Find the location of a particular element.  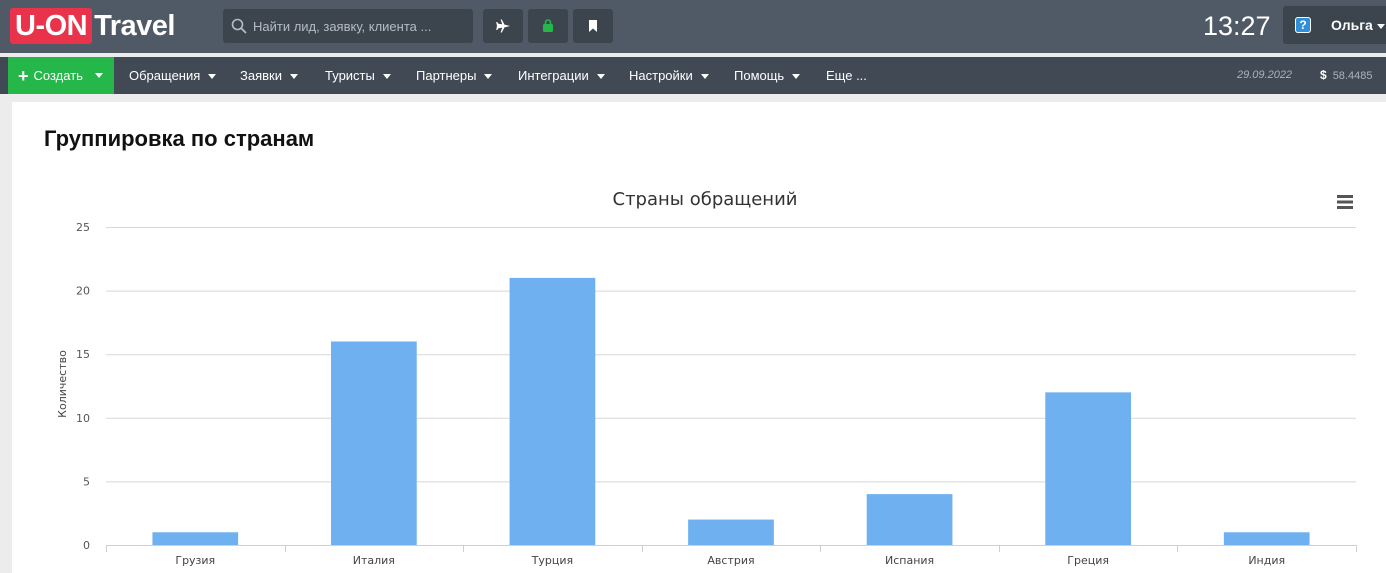

help-icon: ? is located at coordinates (1303, 25).